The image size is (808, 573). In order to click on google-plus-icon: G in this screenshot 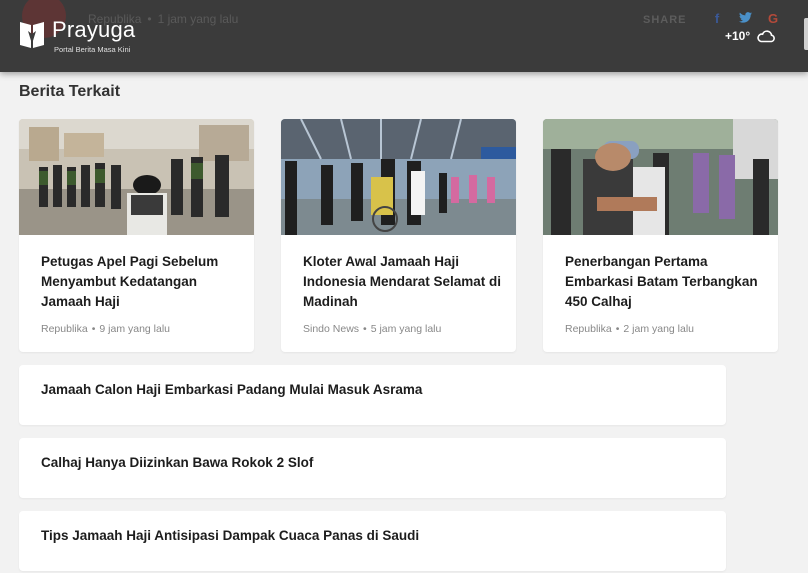, I will do `click(773, 18)`.